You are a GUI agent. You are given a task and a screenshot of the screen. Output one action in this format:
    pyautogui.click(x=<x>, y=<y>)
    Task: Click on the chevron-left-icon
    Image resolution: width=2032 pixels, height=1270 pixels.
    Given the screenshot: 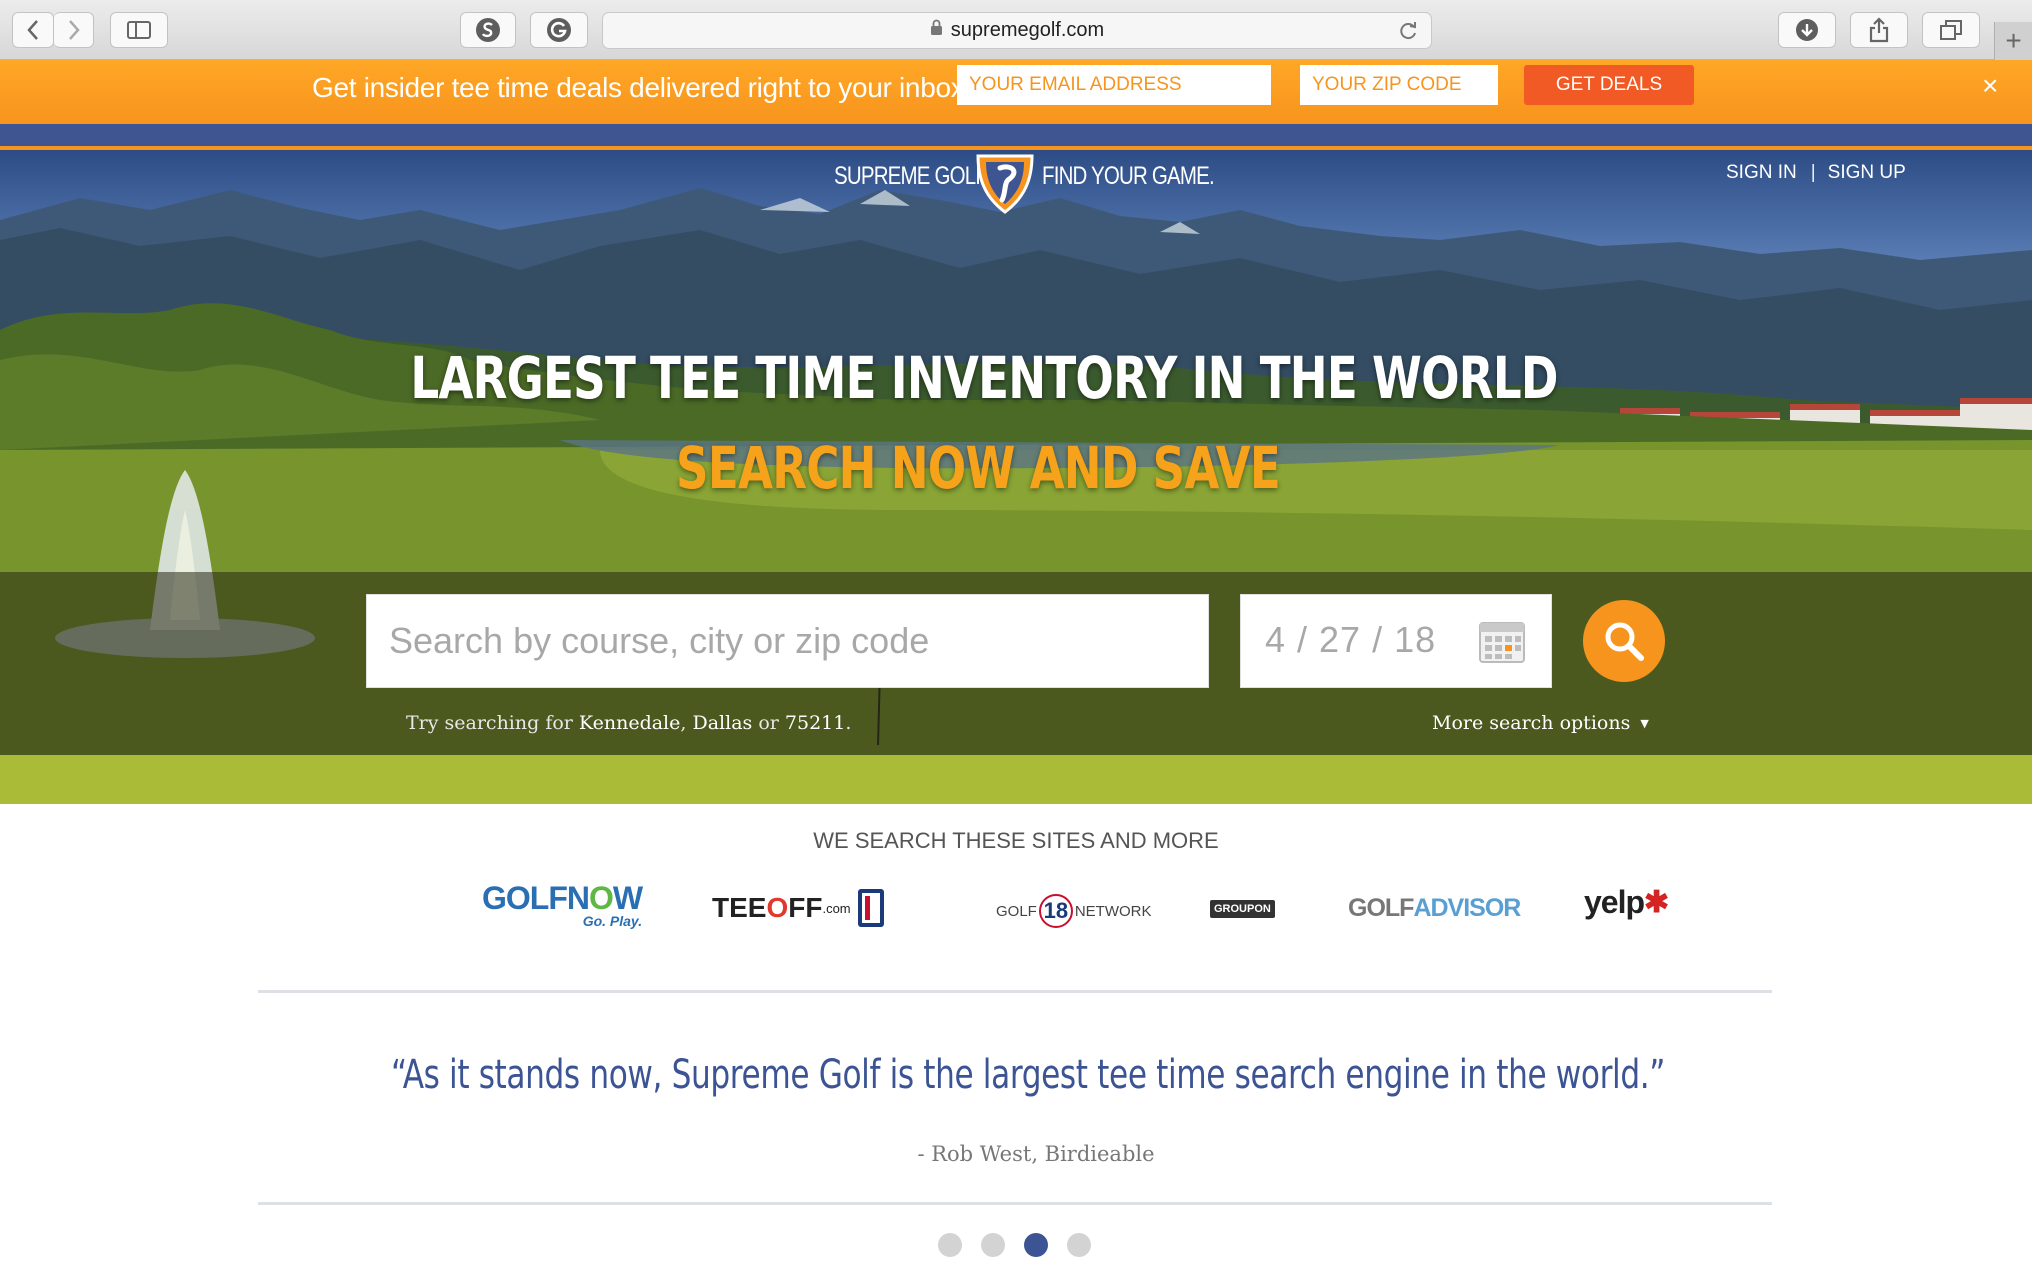 What is the action you would take?
    pyautogui.click(x=32, y=30)
    